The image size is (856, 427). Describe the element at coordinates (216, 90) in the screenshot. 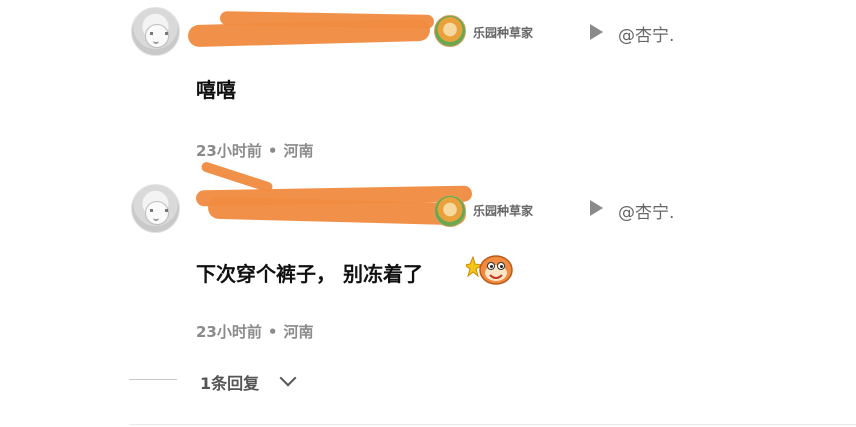

I see `comment-text: 嘻嘻` at that location.